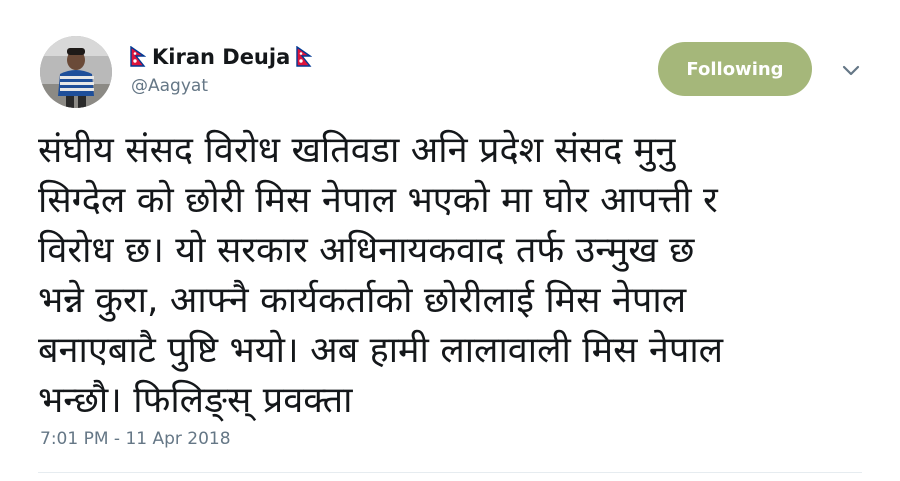 This screenshot has width=900, height=481. Describe the element at coordinates (735, 69) in the screenshot. I see `following-button: Following` at that location.